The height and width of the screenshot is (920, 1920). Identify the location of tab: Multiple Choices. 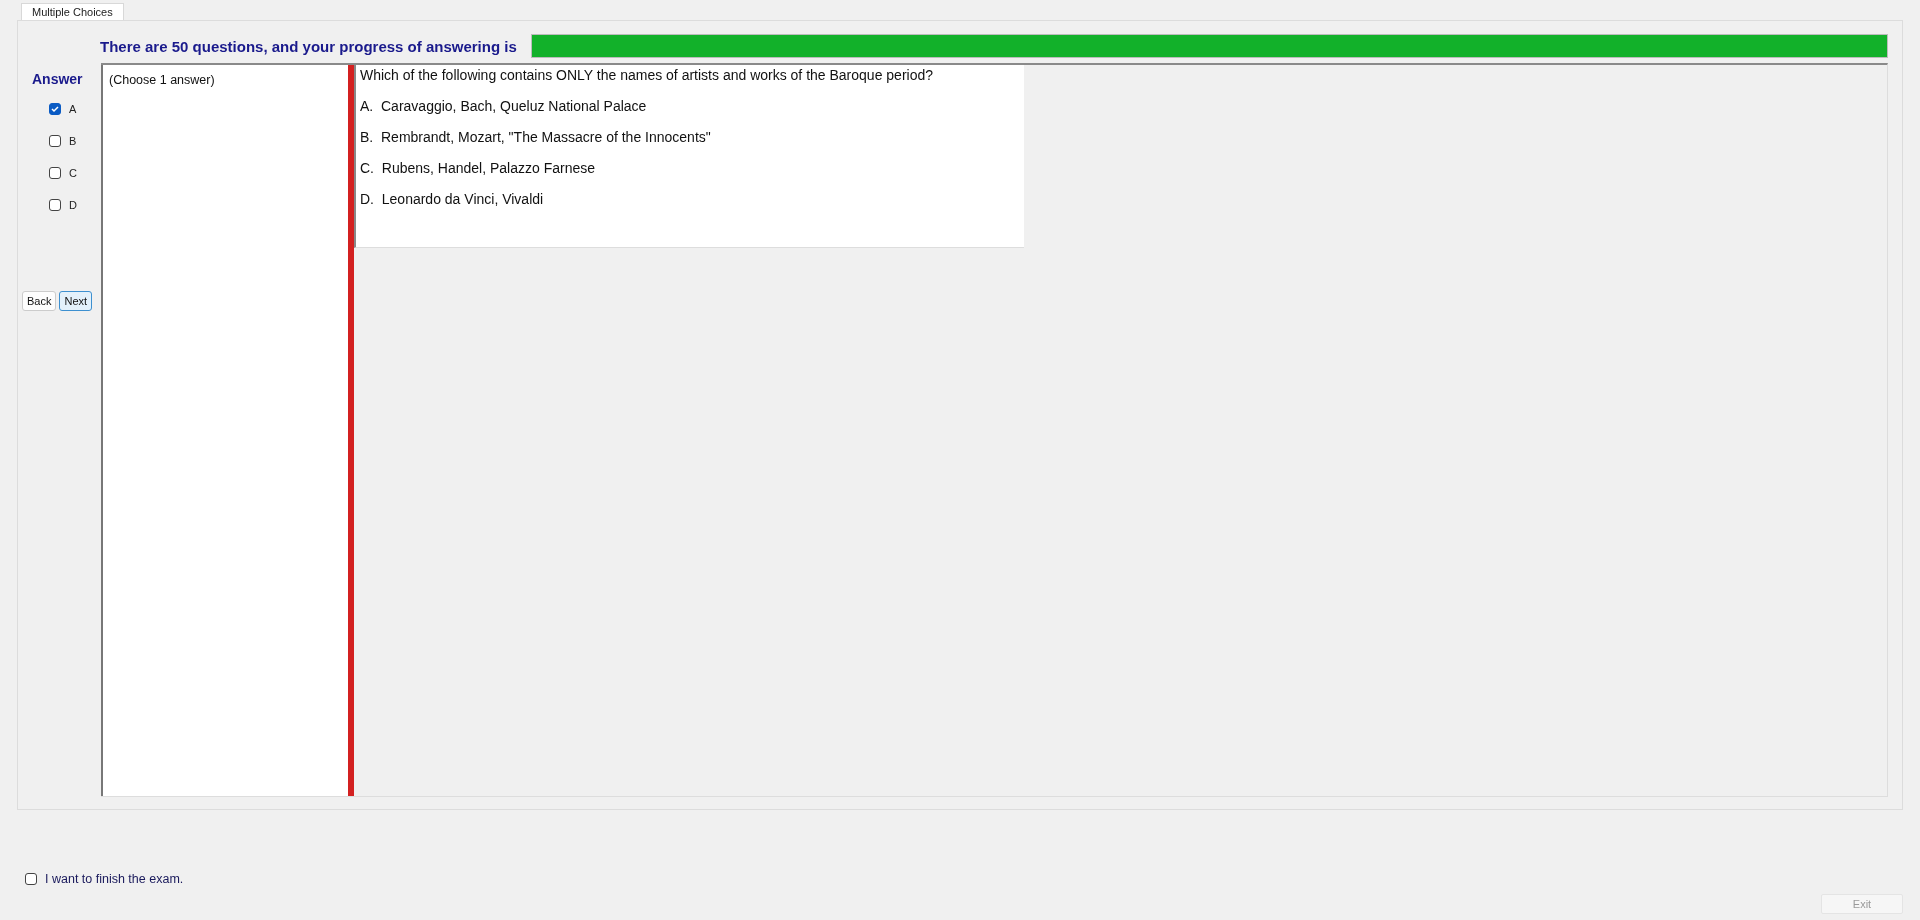
(72, 11).